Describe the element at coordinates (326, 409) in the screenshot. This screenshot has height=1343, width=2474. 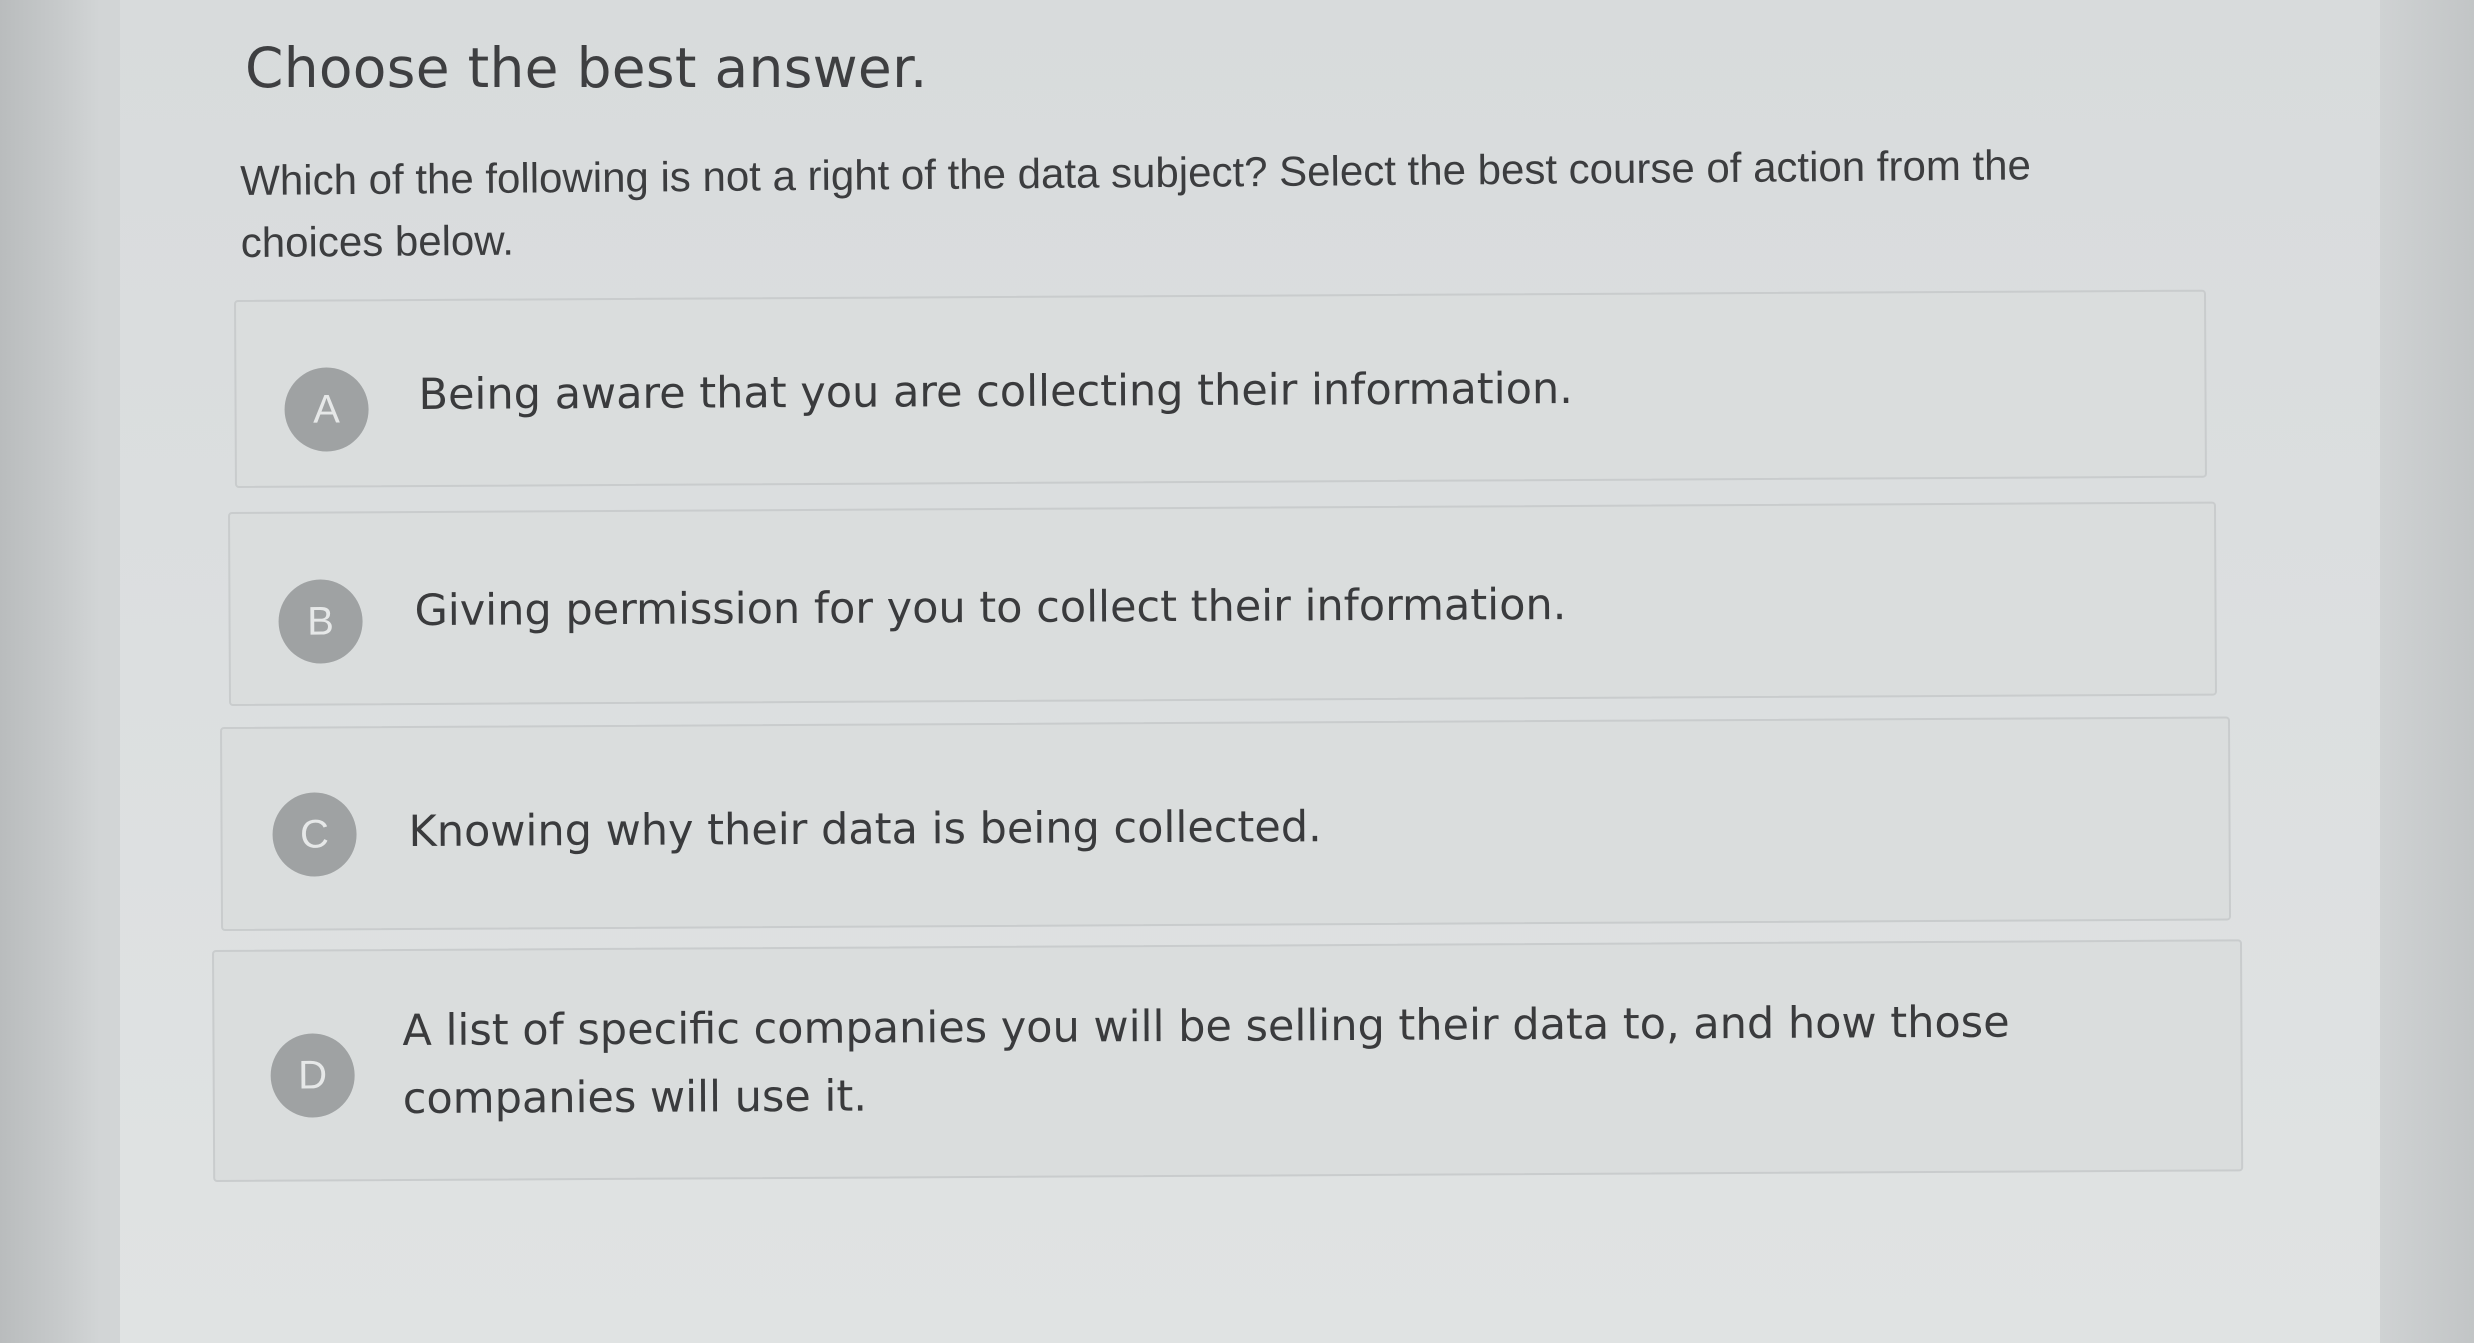
I see `choice-letter-badge: A` at that location.